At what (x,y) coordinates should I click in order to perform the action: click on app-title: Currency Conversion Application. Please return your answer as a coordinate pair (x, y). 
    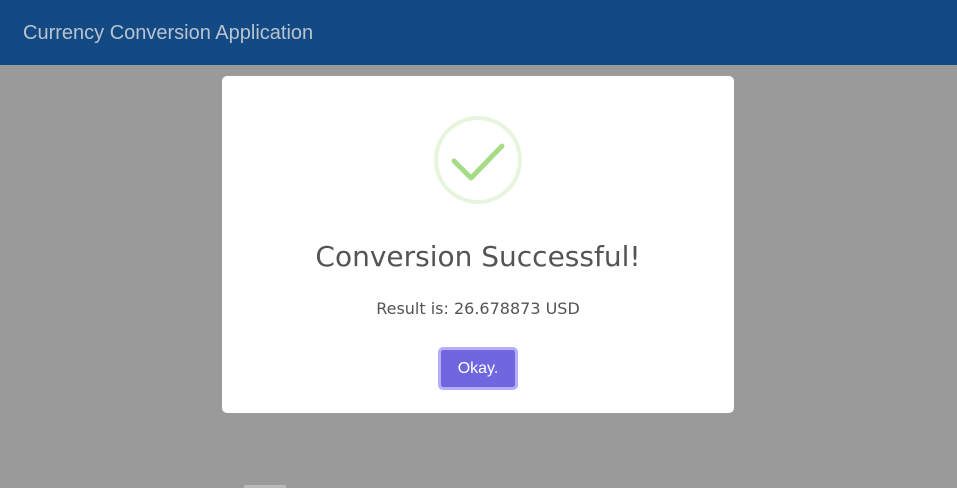
    Looking at the image, I should click on (168, 33).